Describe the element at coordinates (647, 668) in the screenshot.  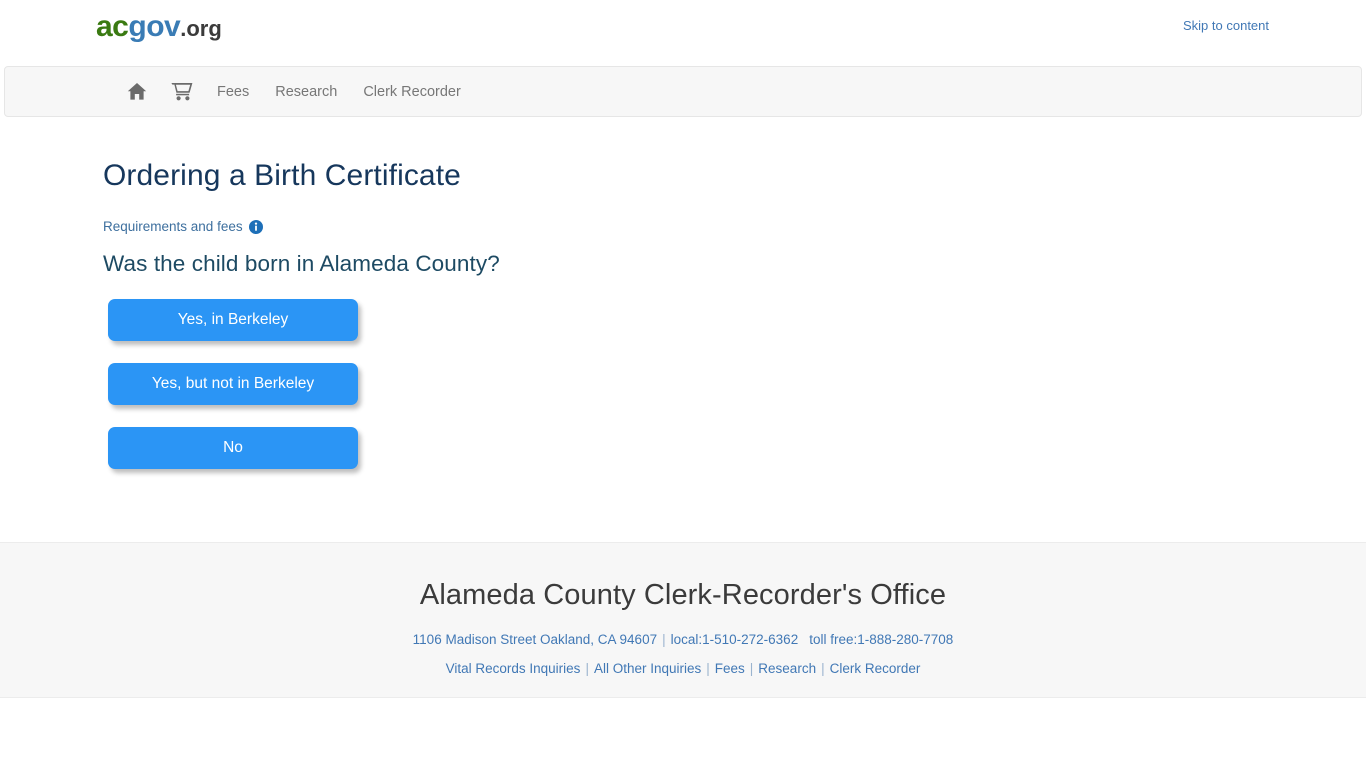
I see `footer-link-all-other-inquiries: All Other Inquiries` at that location.